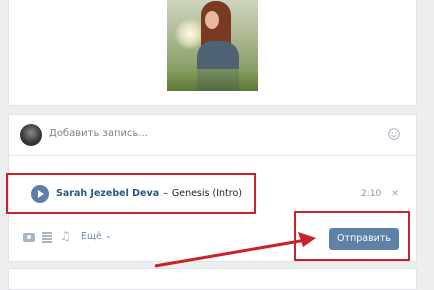 Image resolution: width=434 pixels, height=290 pixels. I want to click on photo-face, so click(212, 20).